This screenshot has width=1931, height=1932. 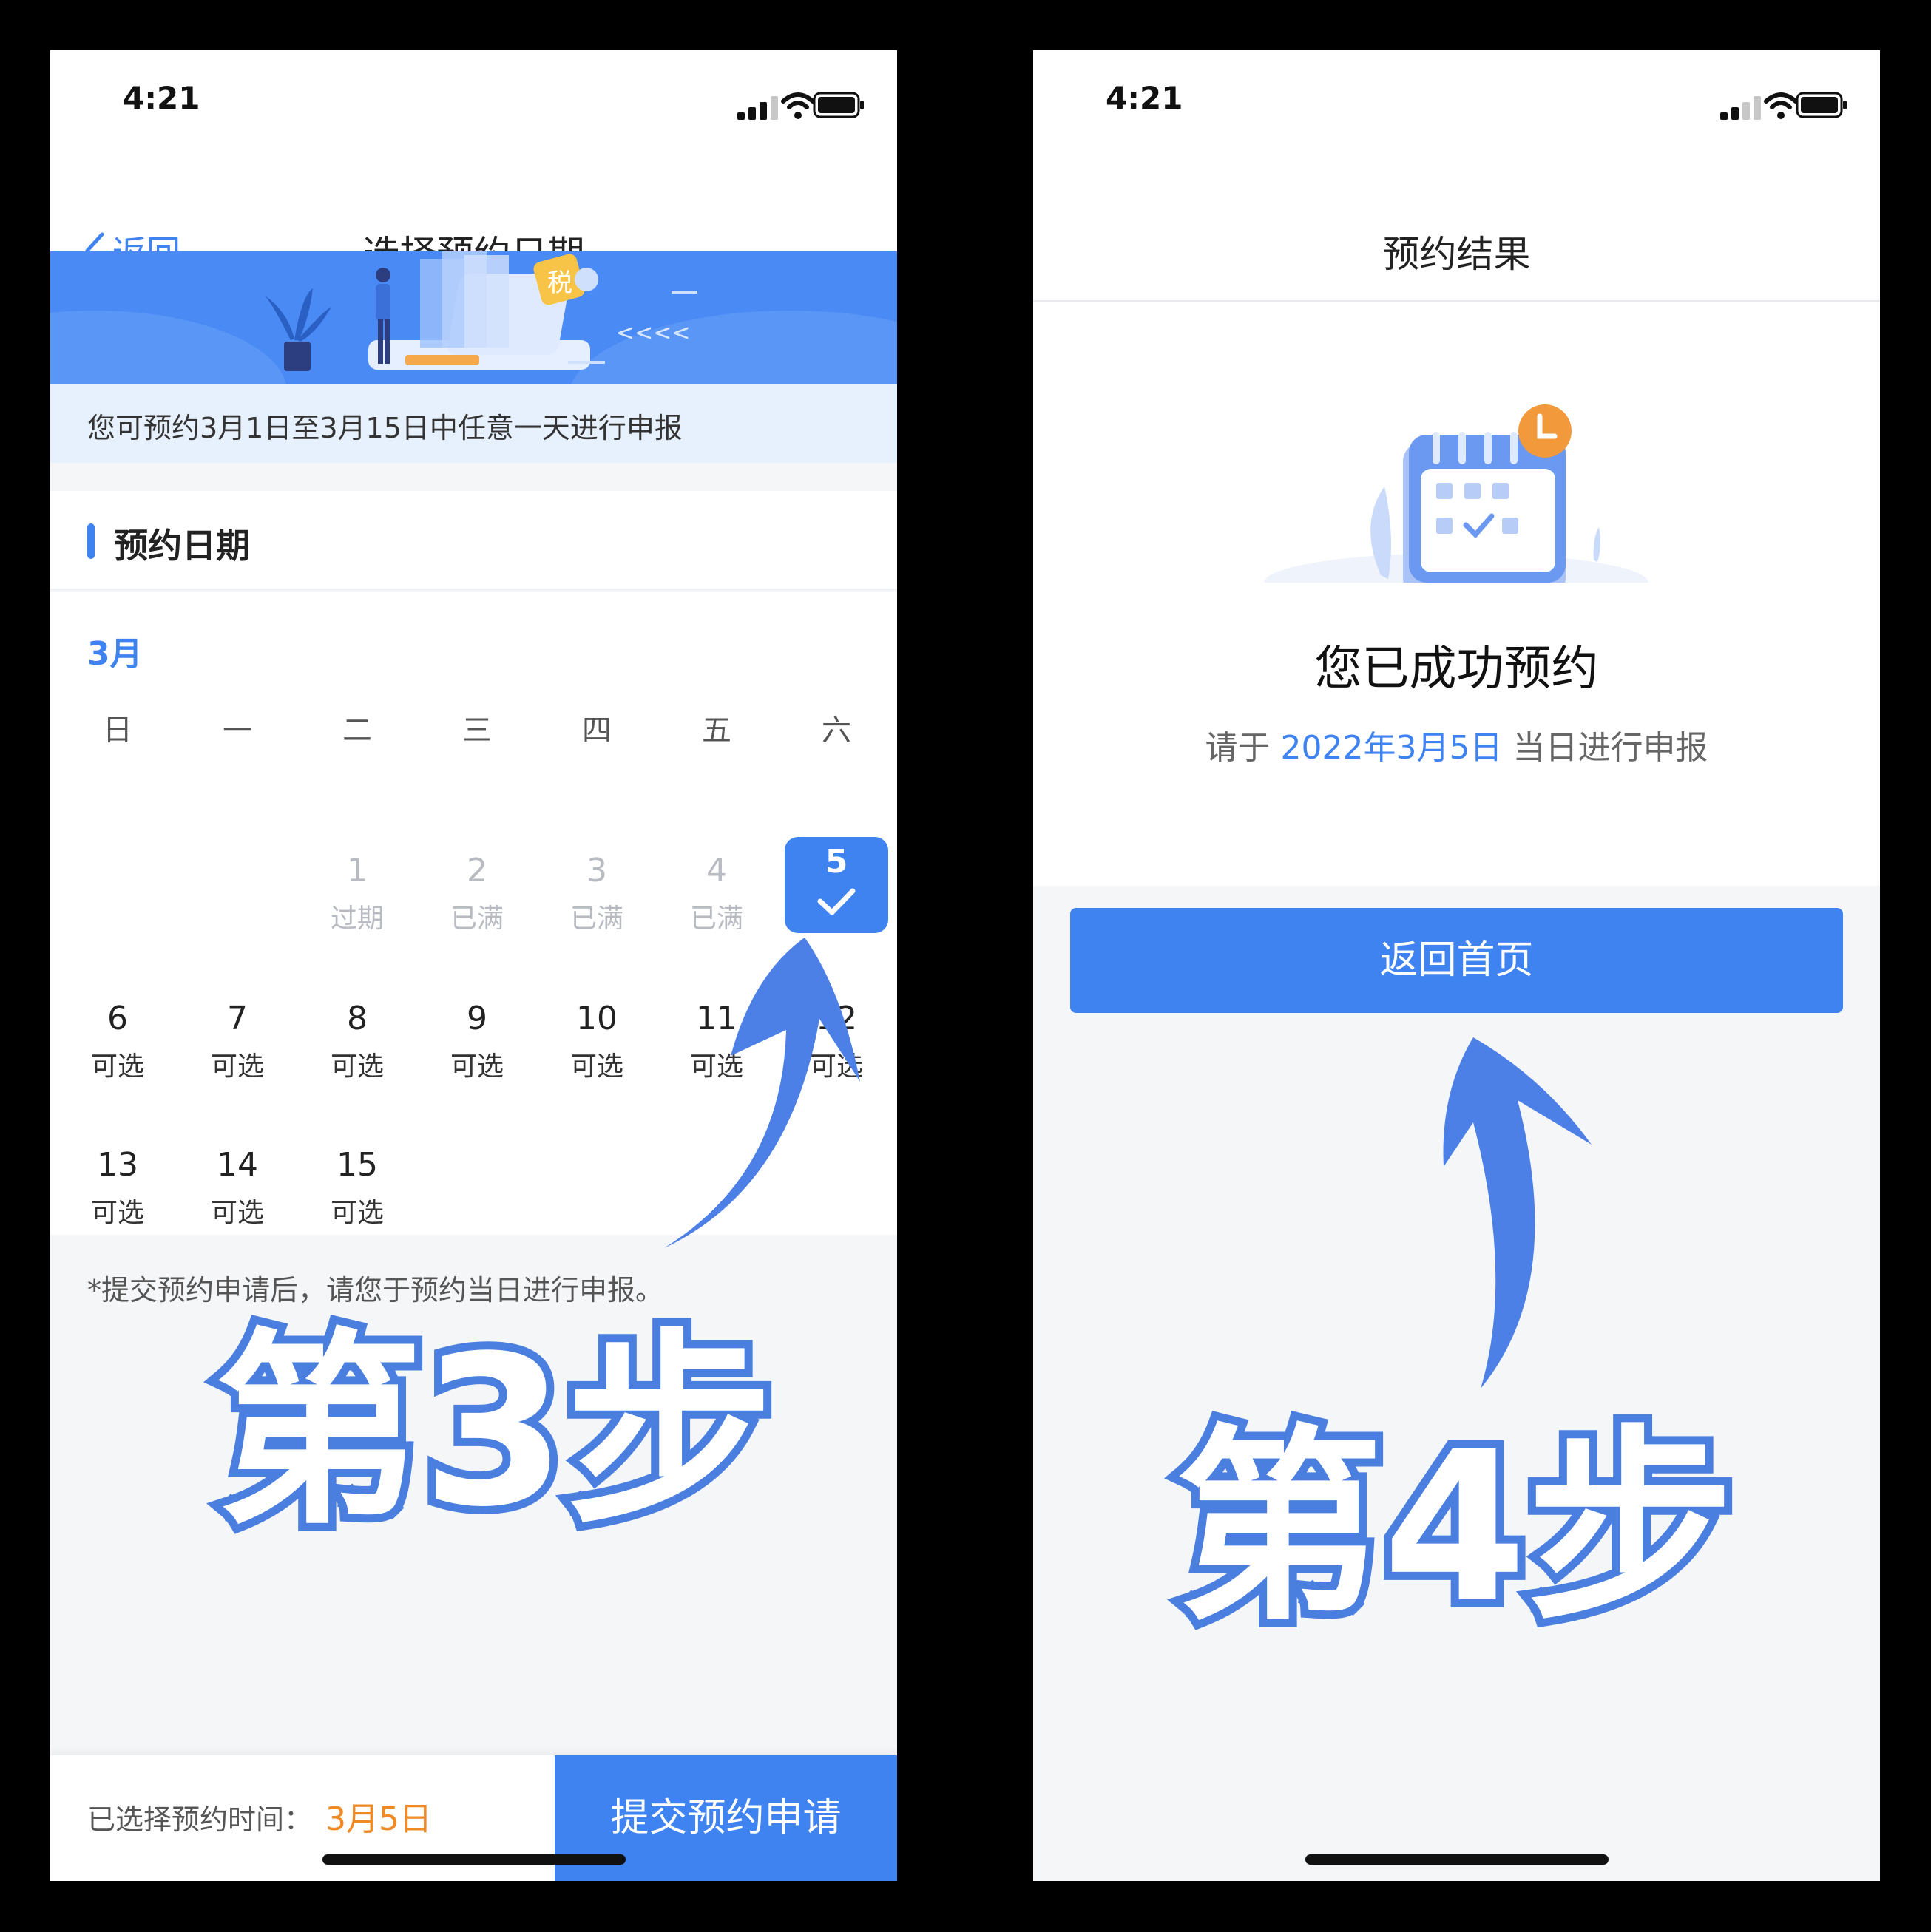 I want to click on calendar-day: 13 可选, so click(x=117, y=1188).